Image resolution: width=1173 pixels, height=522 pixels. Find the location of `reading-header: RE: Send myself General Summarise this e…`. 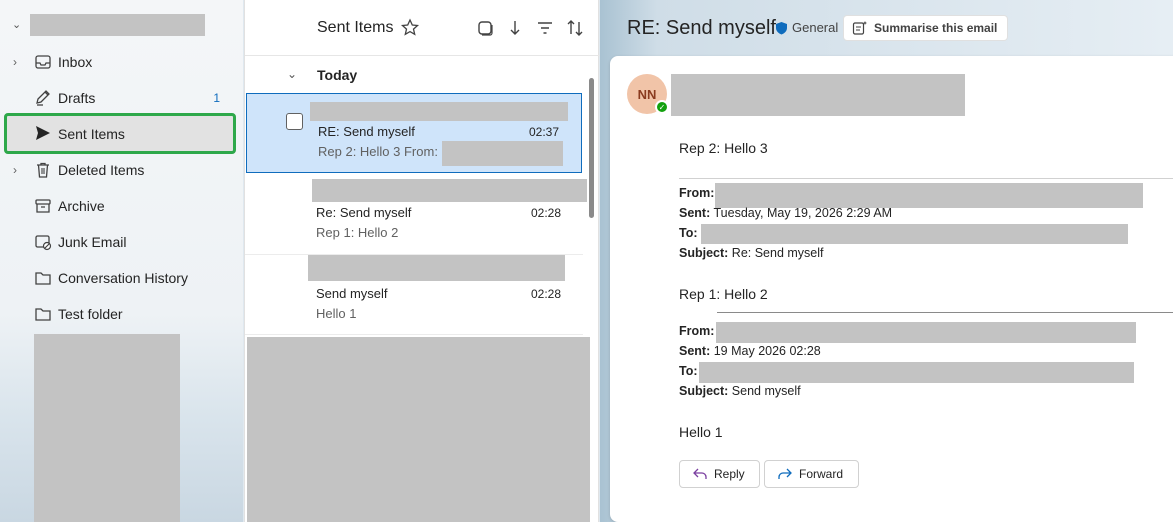

reading-header: RE: Send myself General Summarise this e… is located at coordinates (886, 28).